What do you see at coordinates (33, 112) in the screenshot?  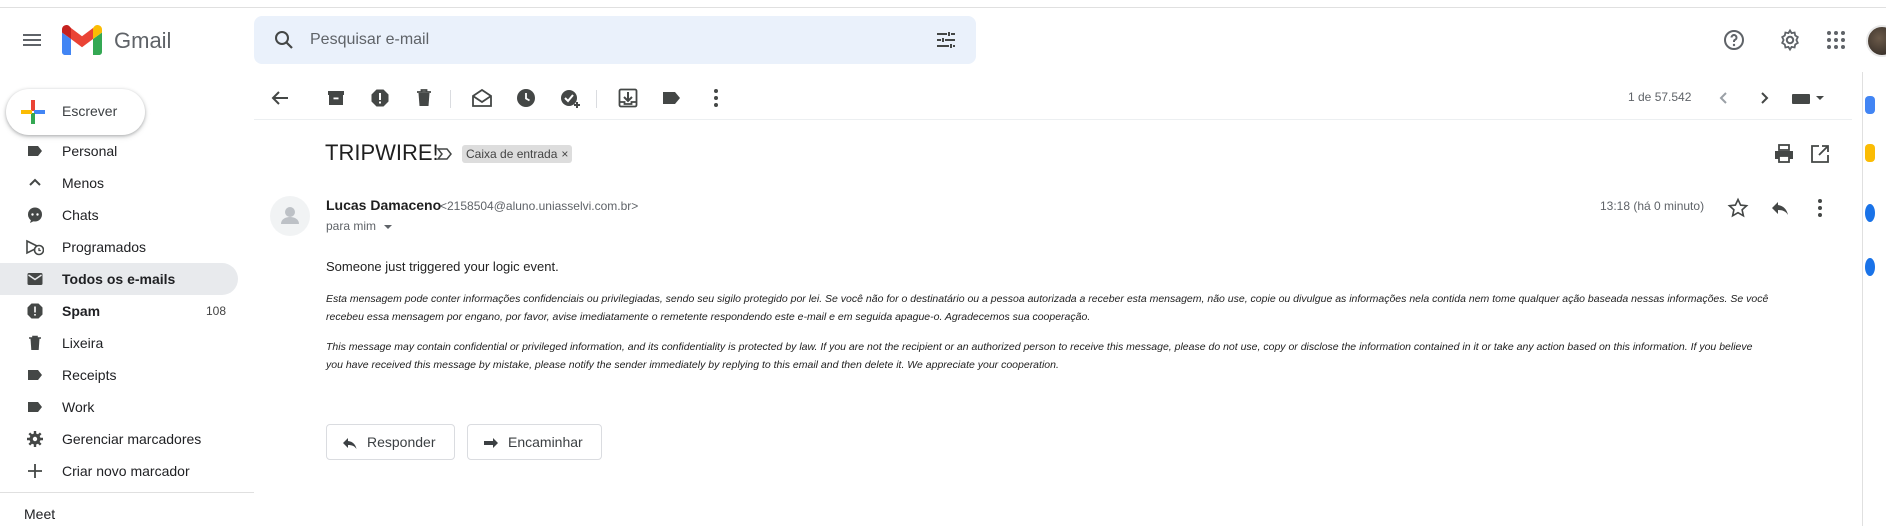 I see `compose-plus-icon` at bounding box center [33, 112].